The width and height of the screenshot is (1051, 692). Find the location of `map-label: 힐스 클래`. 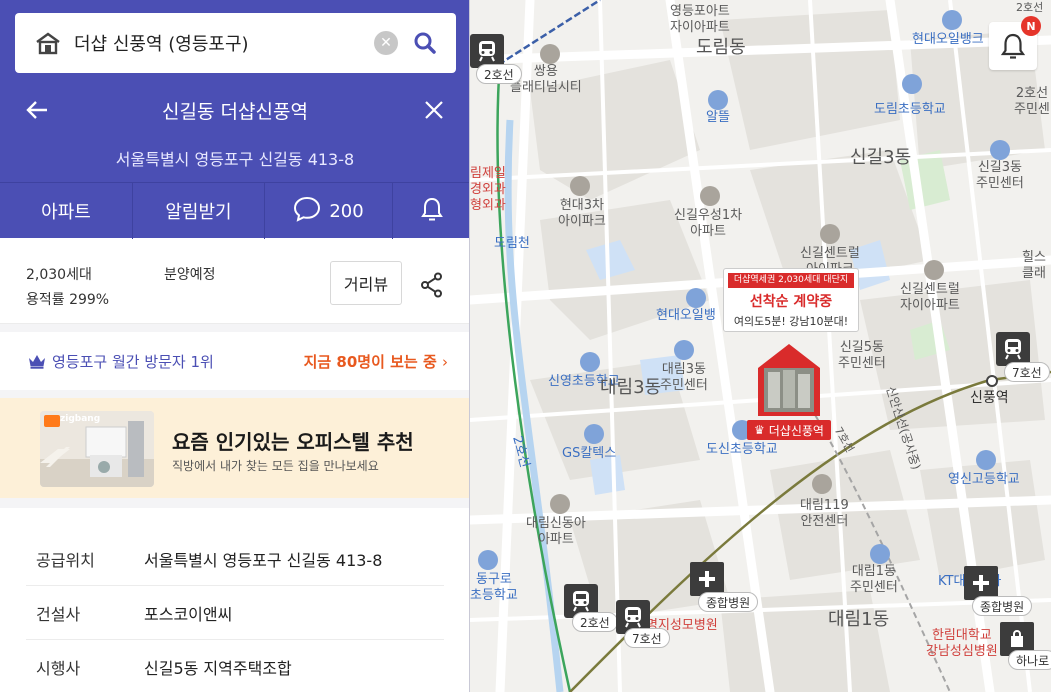

map-label: 힐스 클래 is located at coordinates (1034, 265).